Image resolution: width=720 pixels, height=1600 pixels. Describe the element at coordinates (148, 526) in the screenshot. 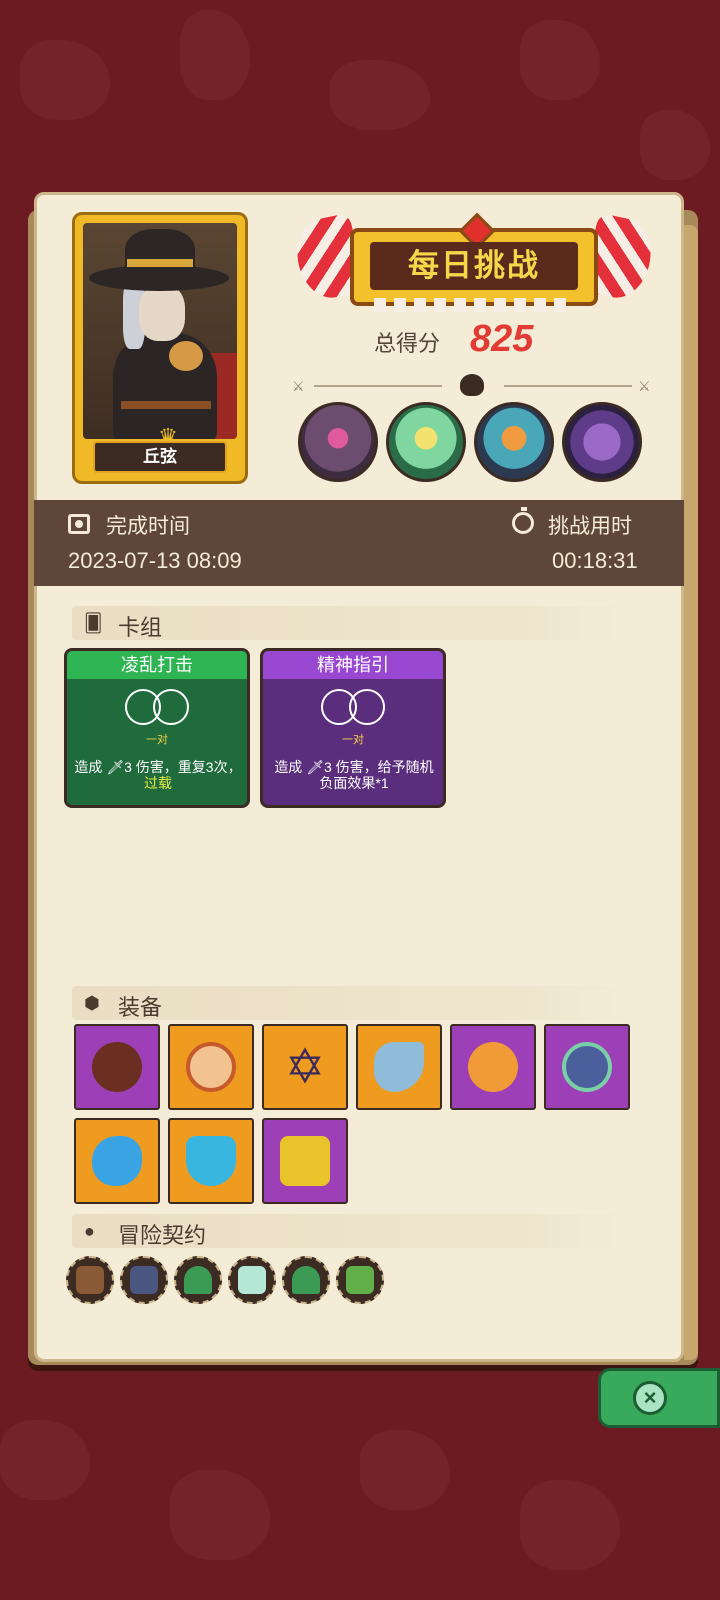

I see `completion-time-label: 完成时间` at that location.